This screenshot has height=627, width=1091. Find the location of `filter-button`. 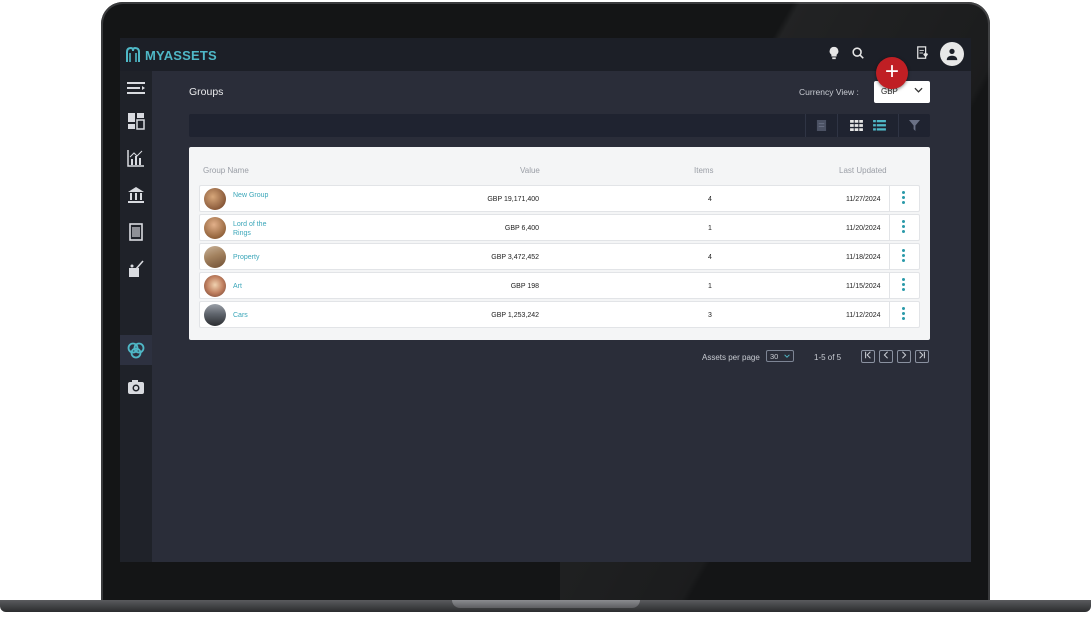

filter-button is located at coordinates (914, 125).